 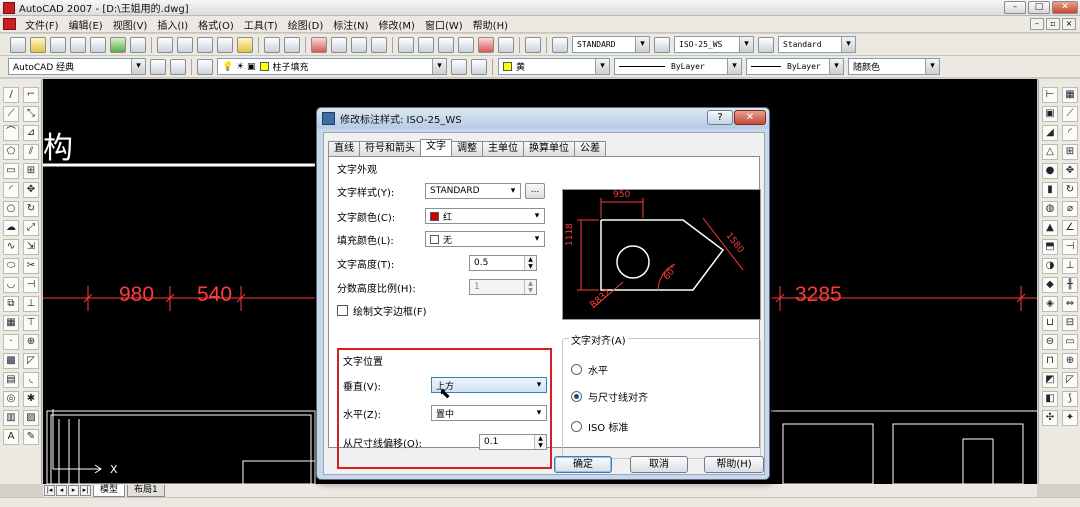 I want to click on circle-icon: ○, so click(x=11, y=209).